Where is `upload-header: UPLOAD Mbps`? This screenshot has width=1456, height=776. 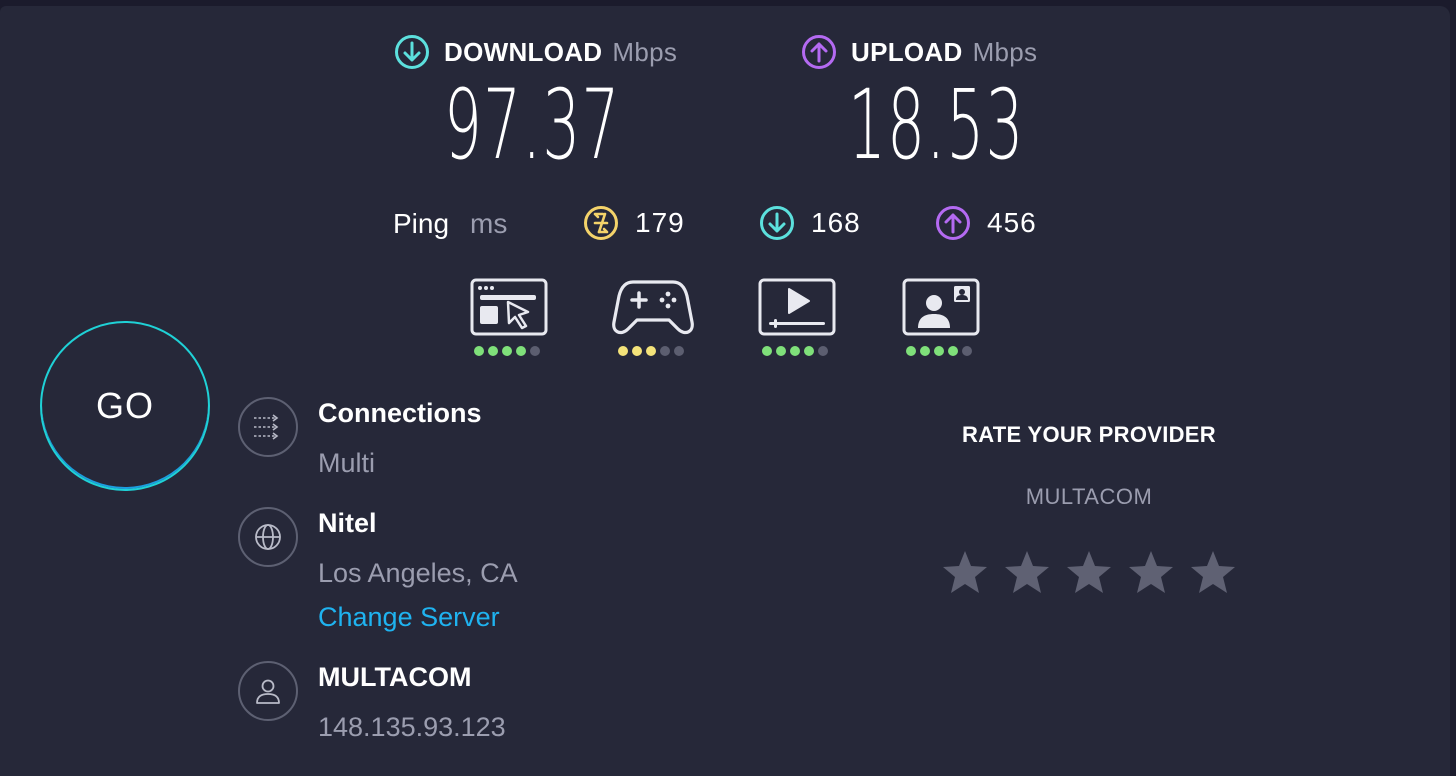 upload-header: UPLOAD Mbps is located at coordinates (919, 52).